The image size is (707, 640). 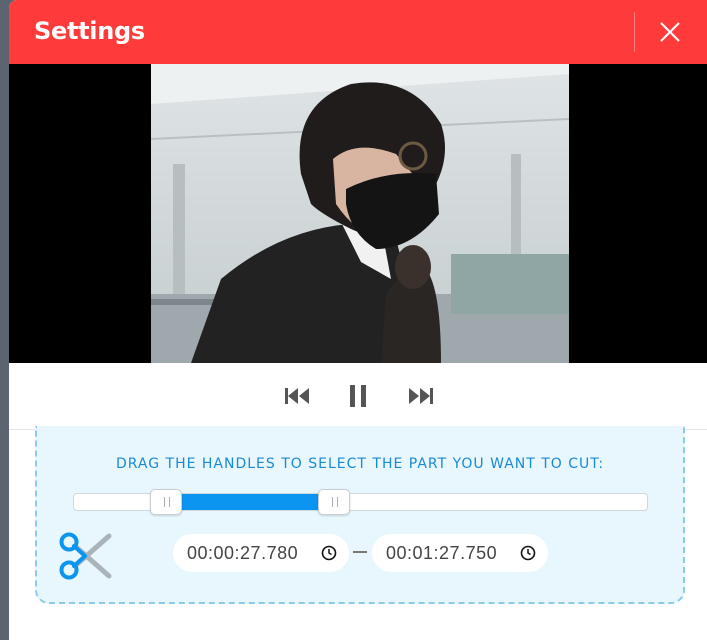 I want to click on skip-forward-icon, so click(x=421, y=396).